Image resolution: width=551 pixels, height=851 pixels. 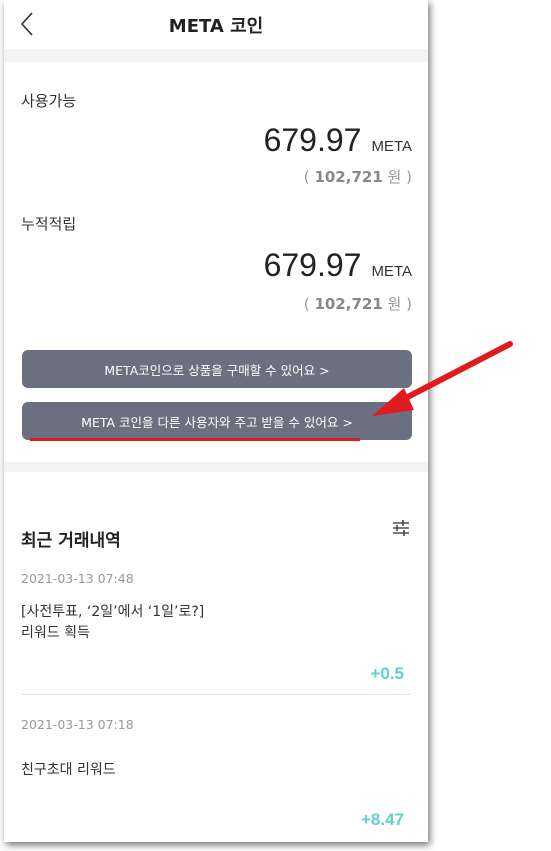 I want to click on transfer-meta-button: META 코인을 다른 사용자와 주고 받을 수 있어요 >, so click(x=217, y=421).